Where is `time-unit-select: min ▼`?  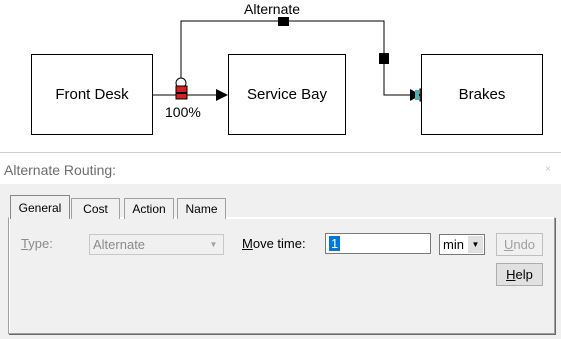
time-unit-select: min ▼ is located at coordinates (462, 244).